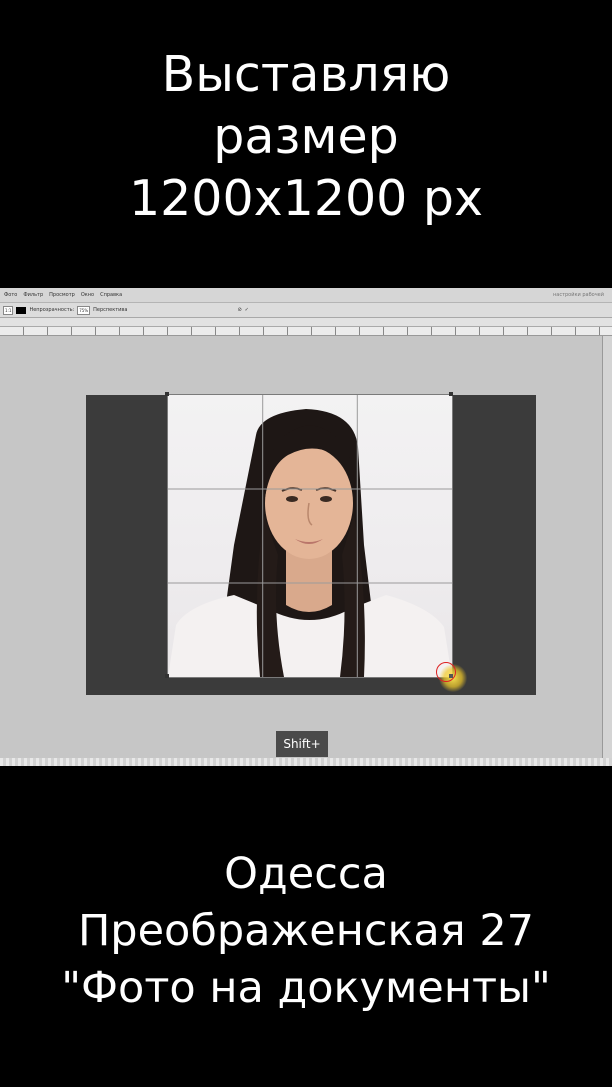  Describe the element at coordinates (302, 744) in the screenshot. I see `keystroke-badge: Shift+` at that location.